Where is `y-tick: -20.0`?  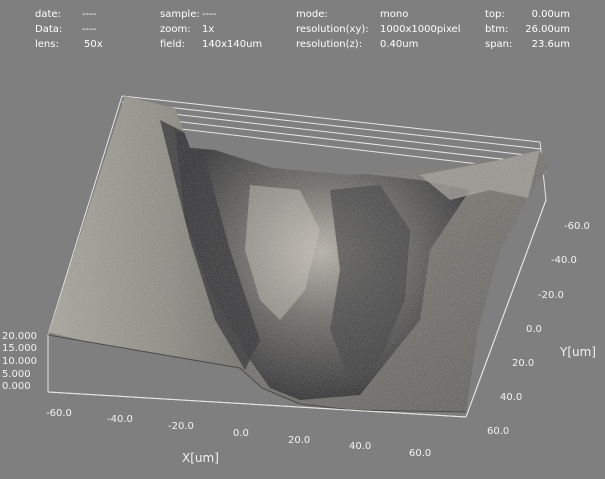
y-tick: -20.0 is located at coordinates (551, 295).